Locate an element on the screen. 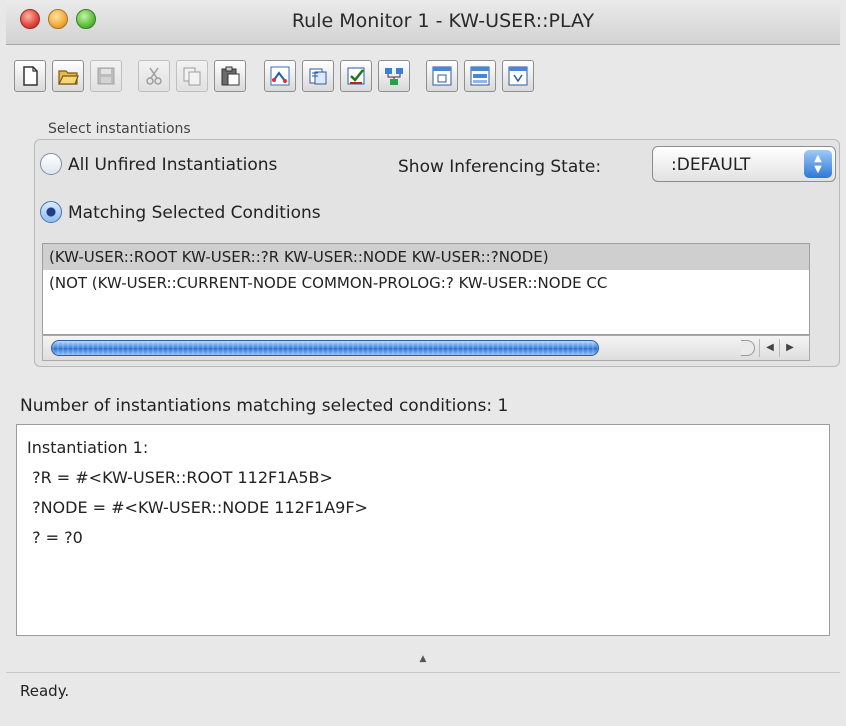  network-icon is located at coordinates (394, 76).